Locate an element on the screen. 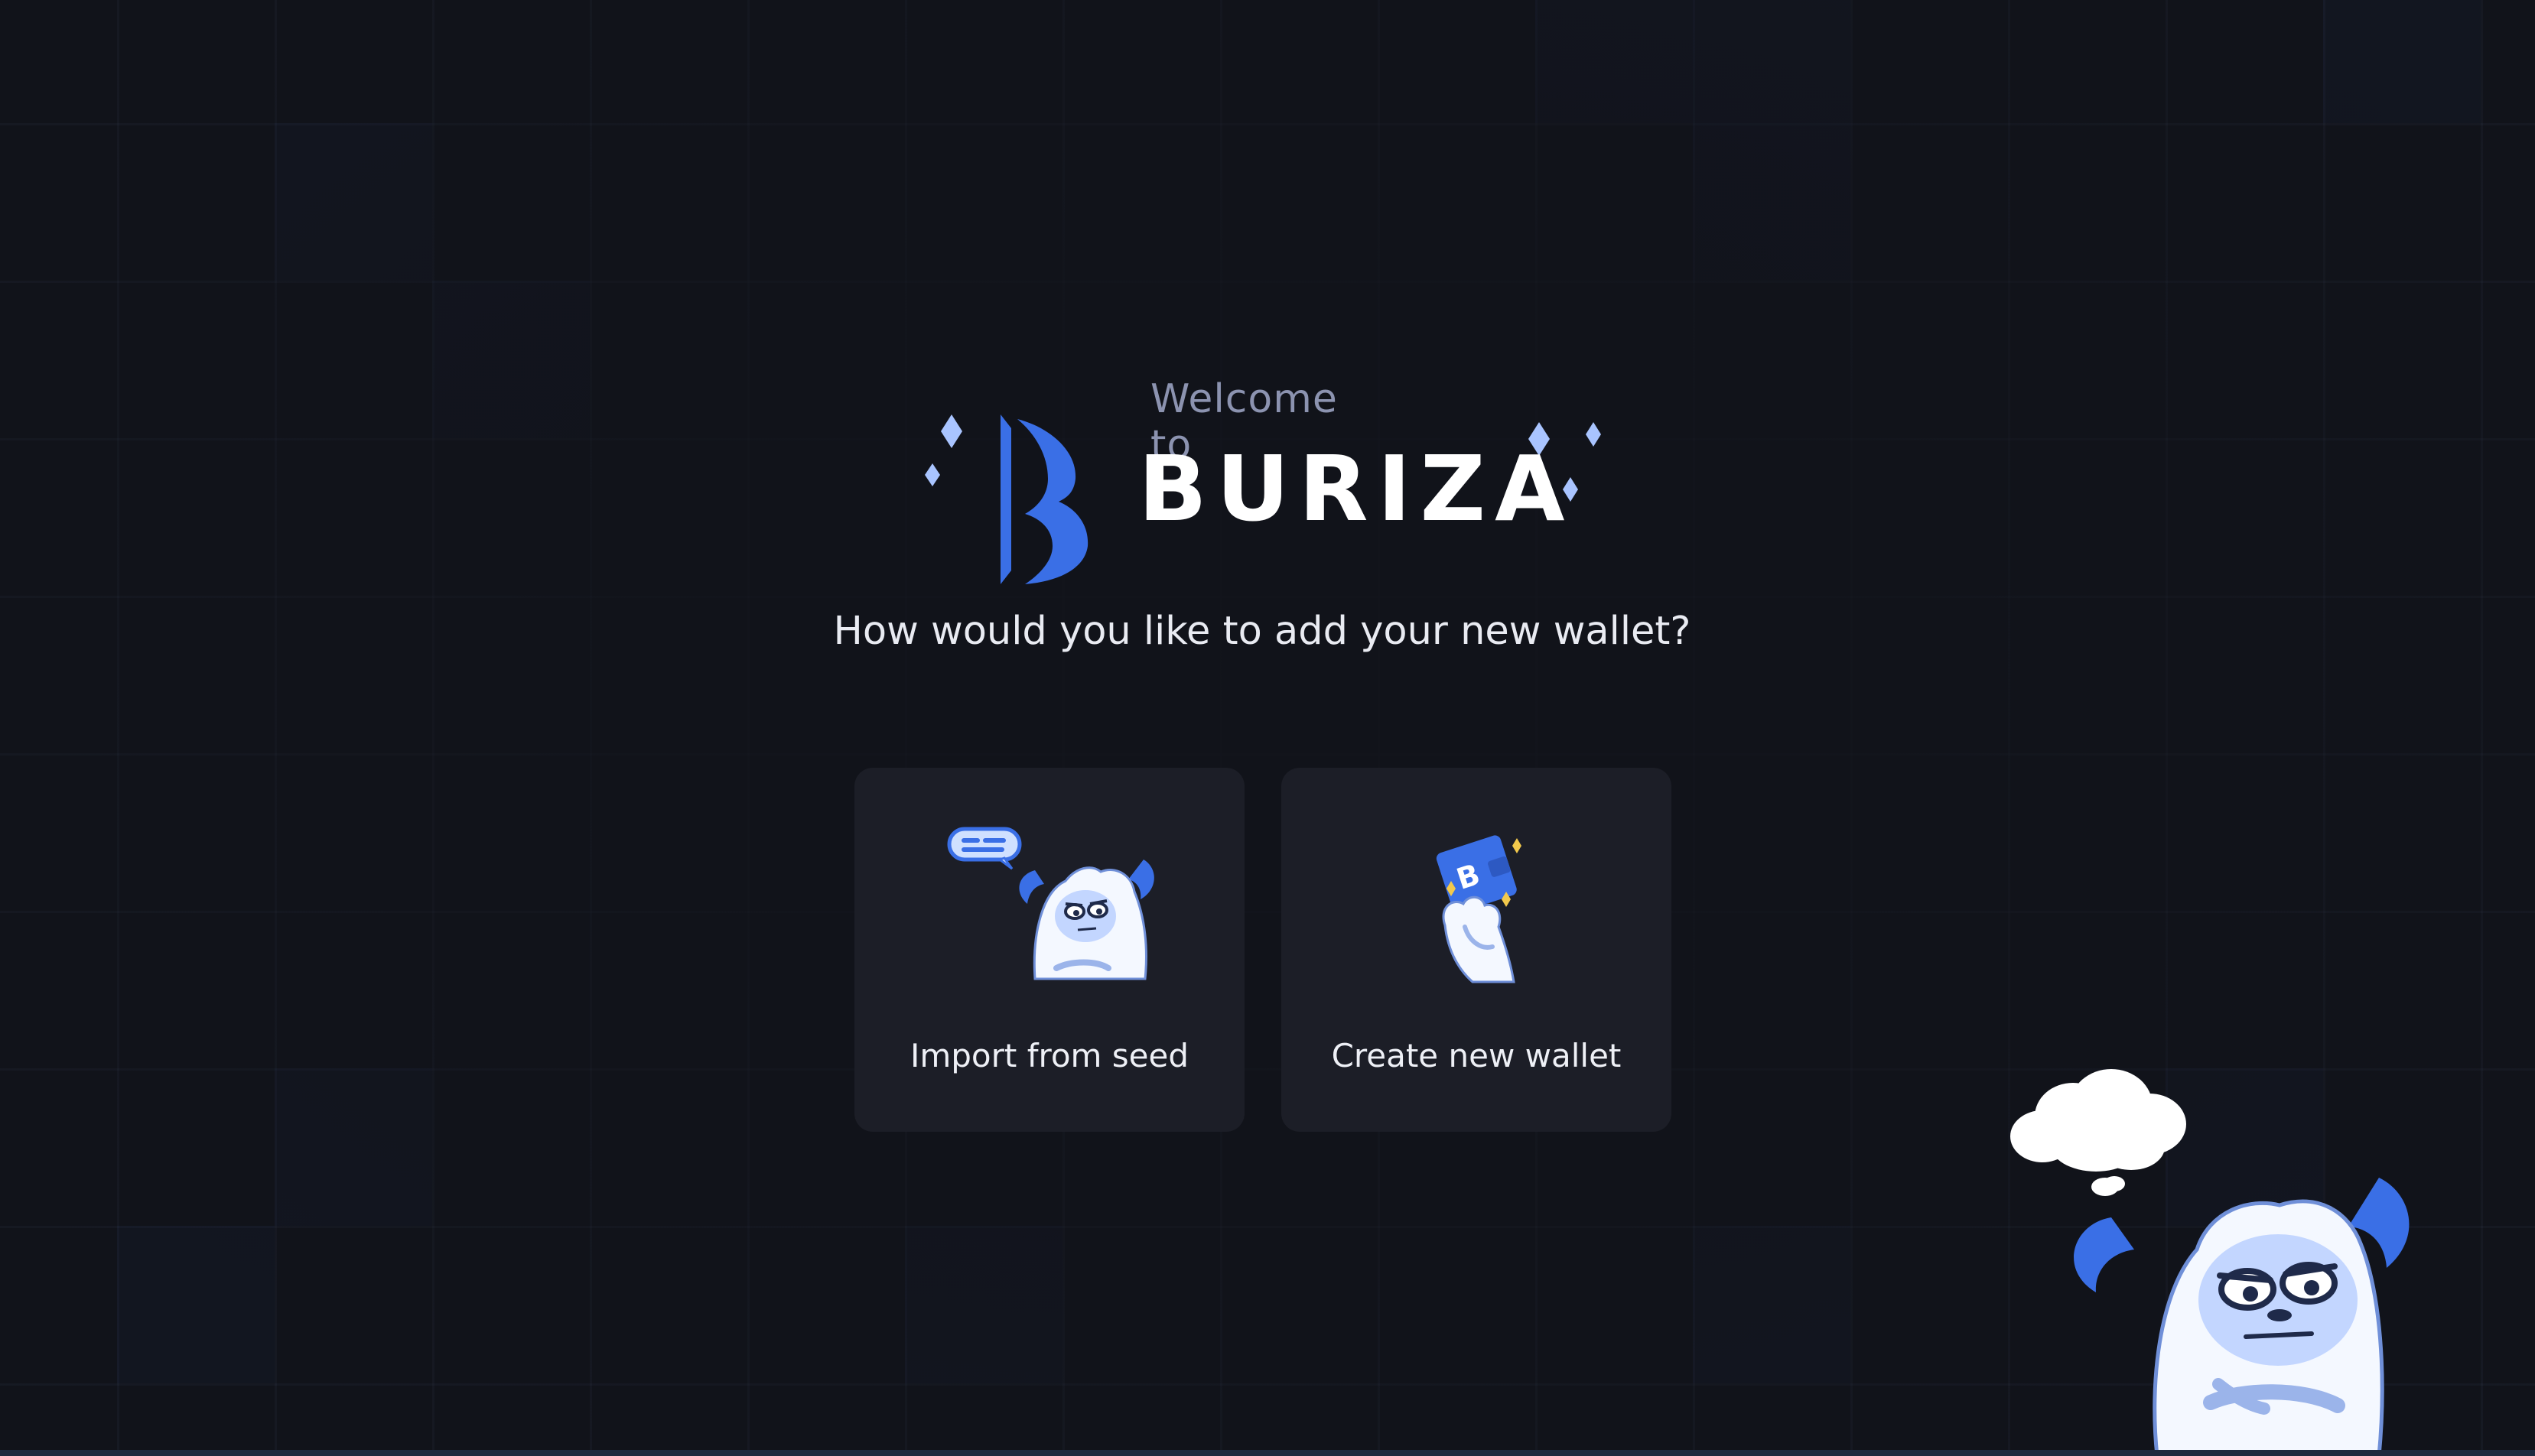 The width and height of the screenshot is (2535, 1456). create-new-wallet-card: B Create new wallet is located at coordinates (1476, 950).